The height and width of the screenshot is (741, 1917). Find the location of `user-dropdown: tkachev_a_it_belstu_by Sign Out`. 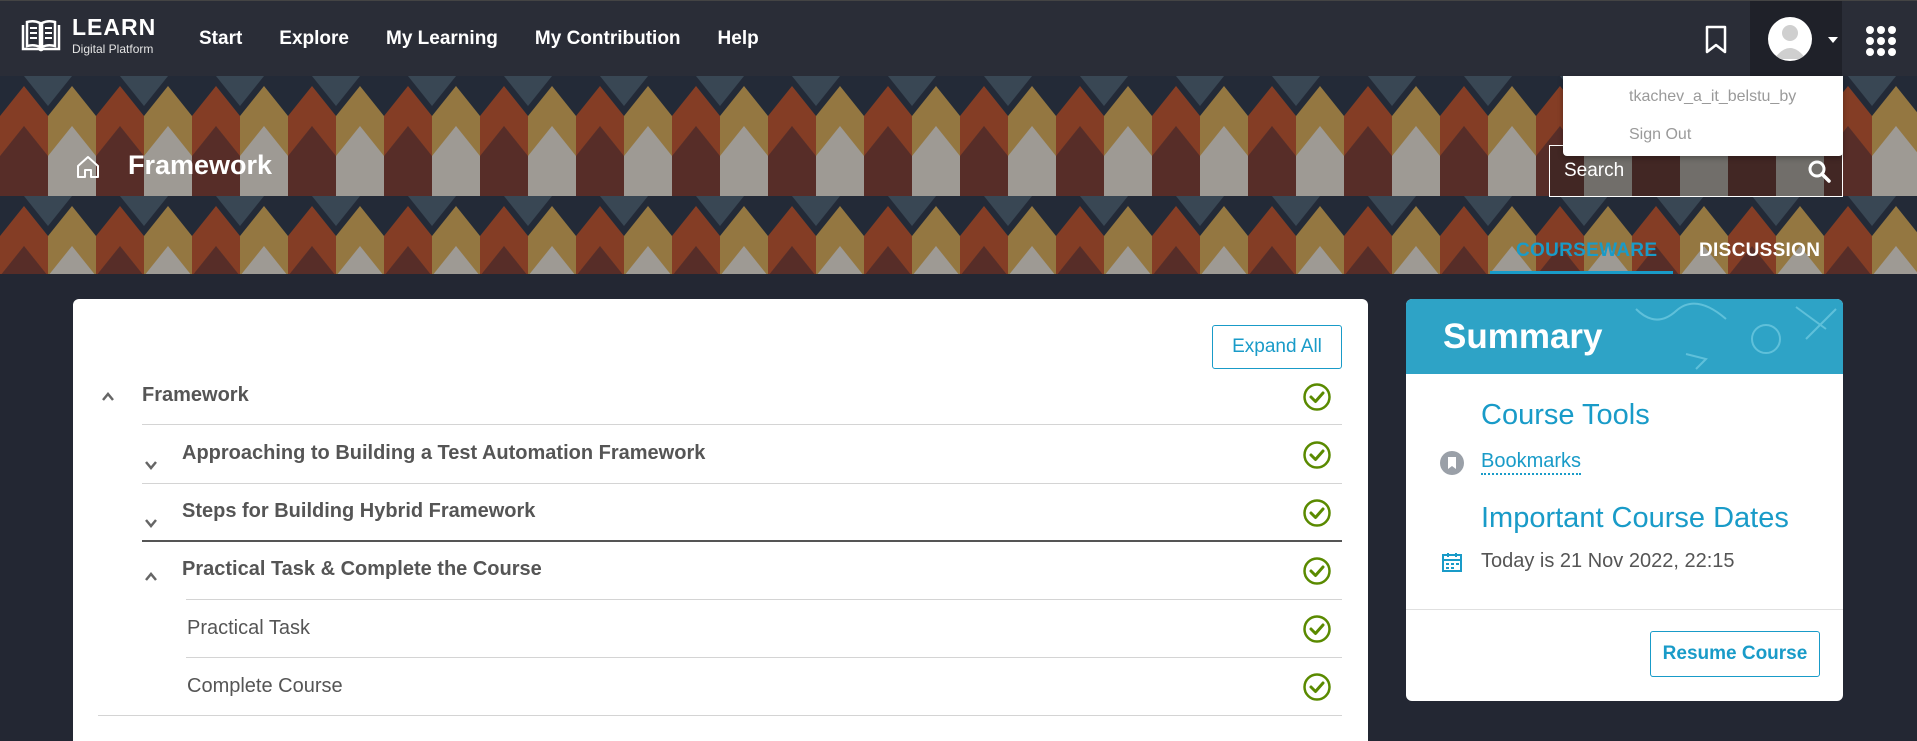

user-dropdown: tkachev_a_it_belstu_by Sign Out is located at coordinates (1703, 116).